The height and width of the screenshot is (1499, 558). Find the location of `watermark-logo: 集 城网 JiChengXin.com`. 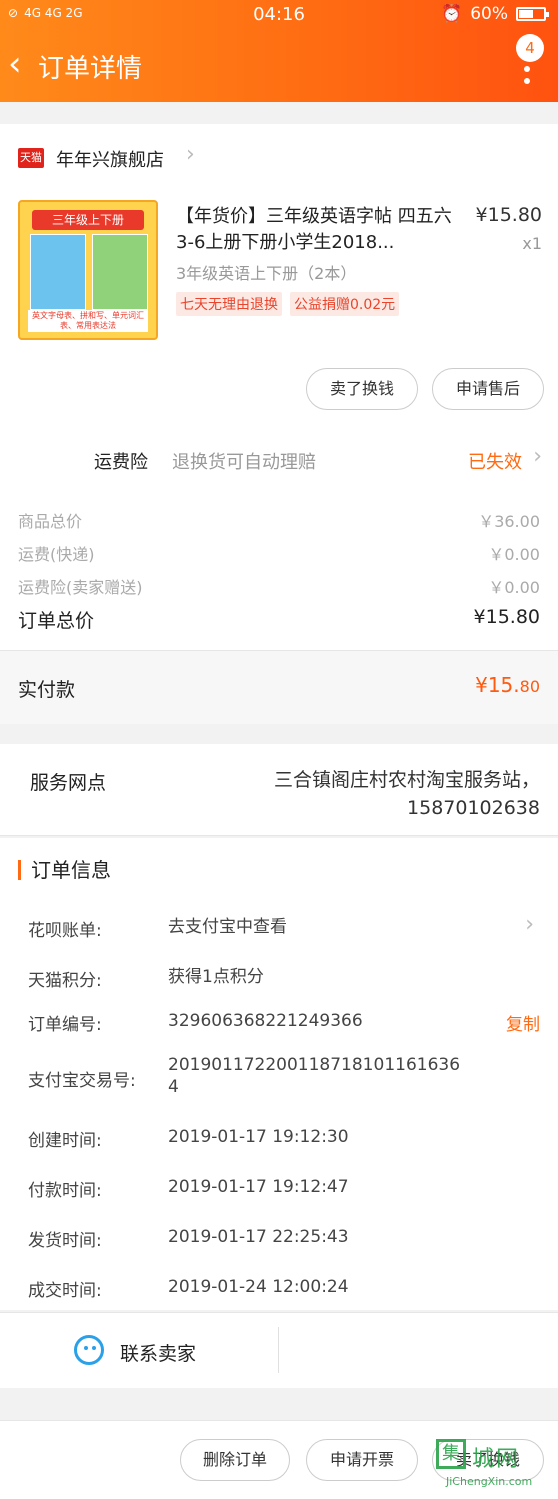

watermark-logo: 集 城网 JiChengXin.com is located at coordinates (492, 1465).